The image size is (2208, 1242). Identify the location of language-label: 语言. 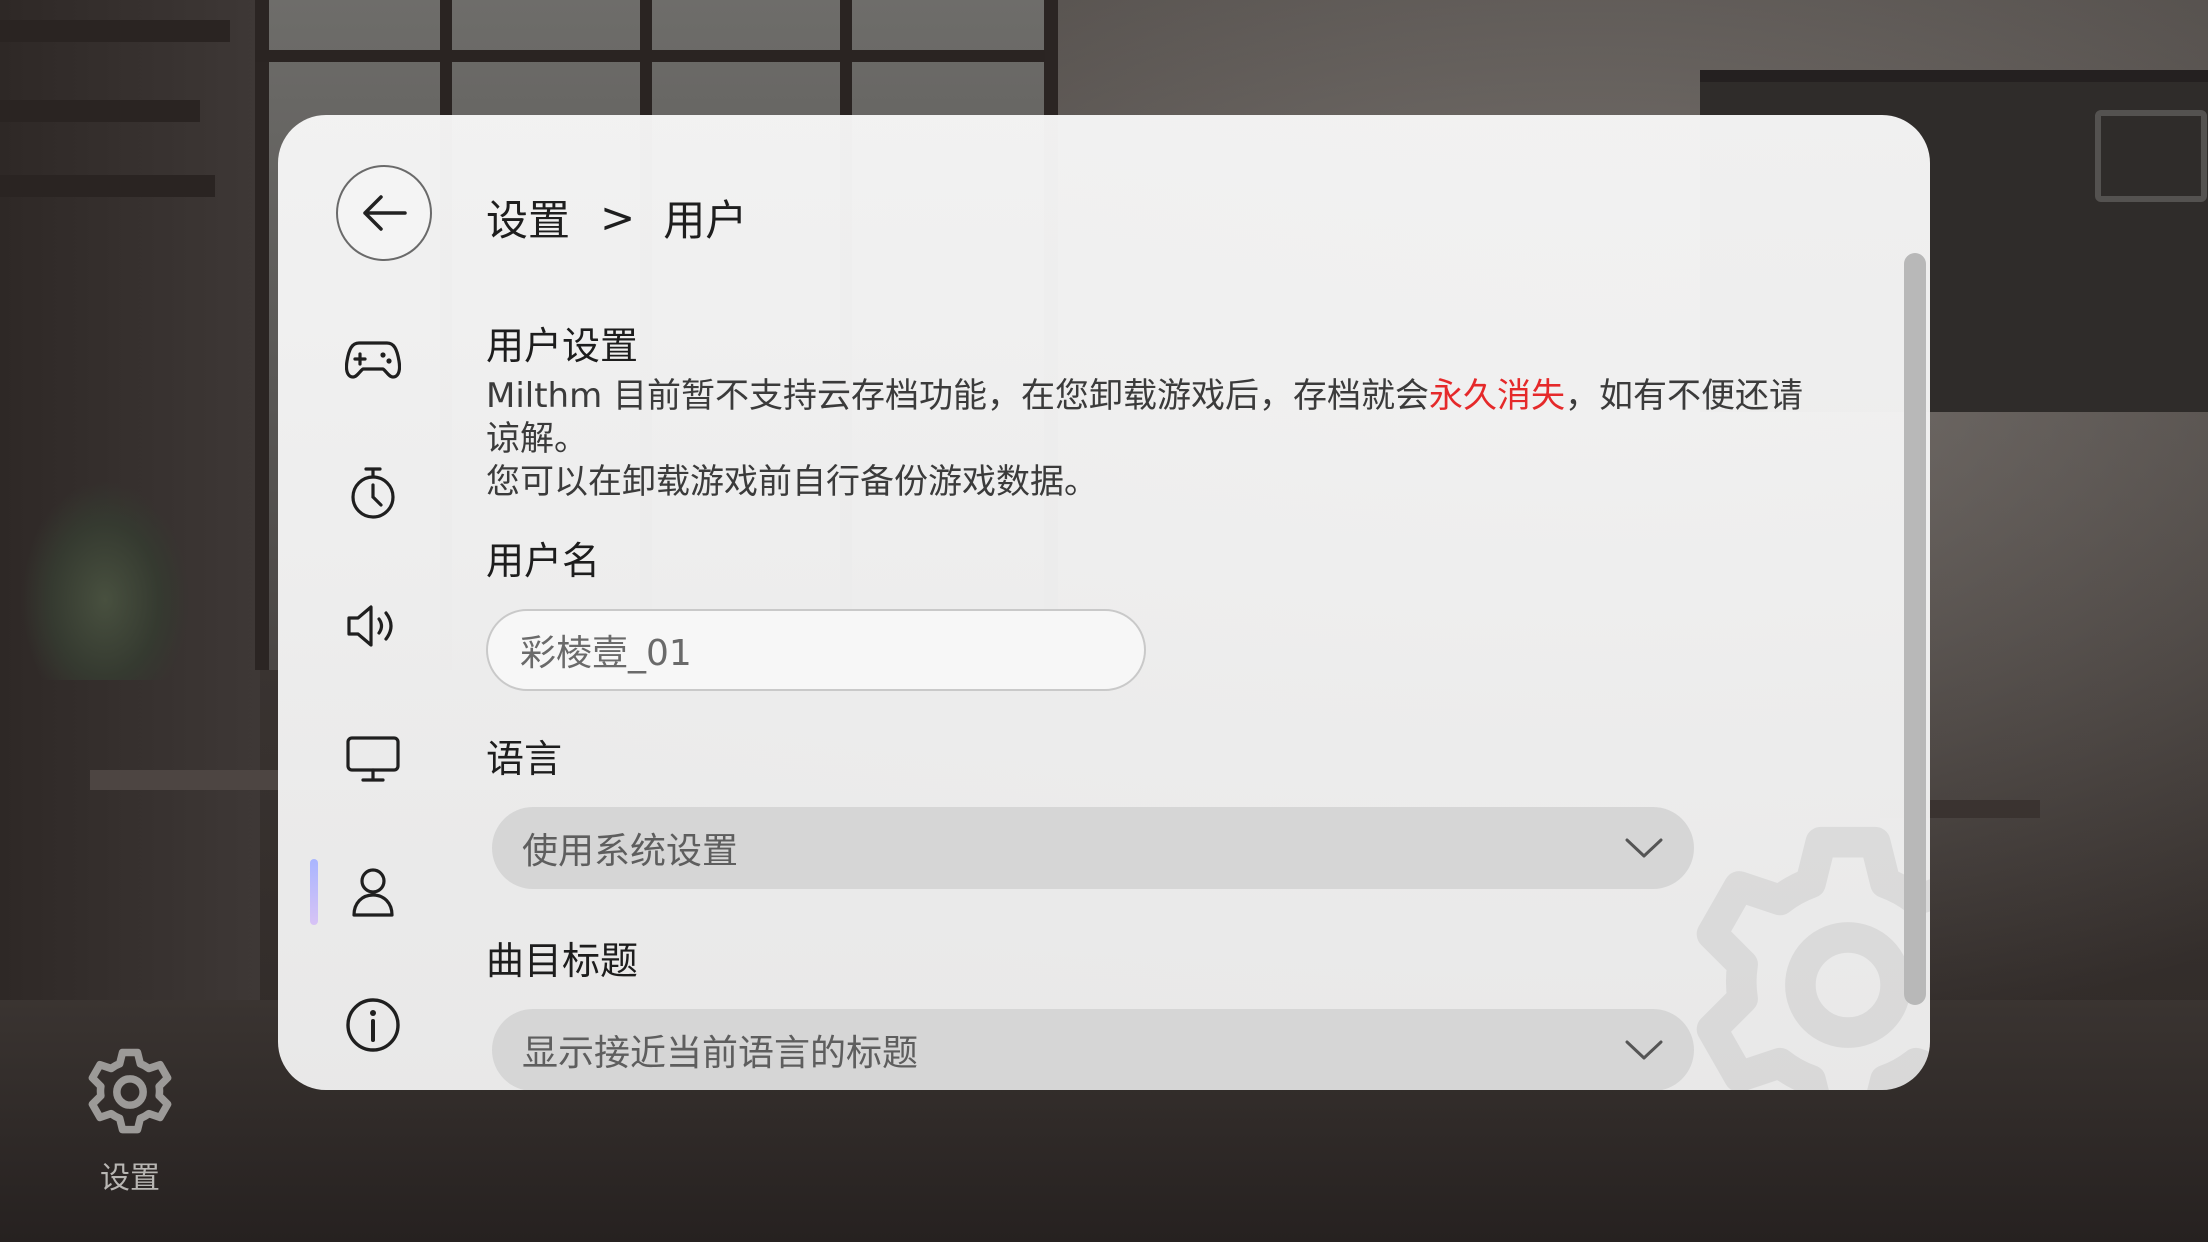
(524, 759).